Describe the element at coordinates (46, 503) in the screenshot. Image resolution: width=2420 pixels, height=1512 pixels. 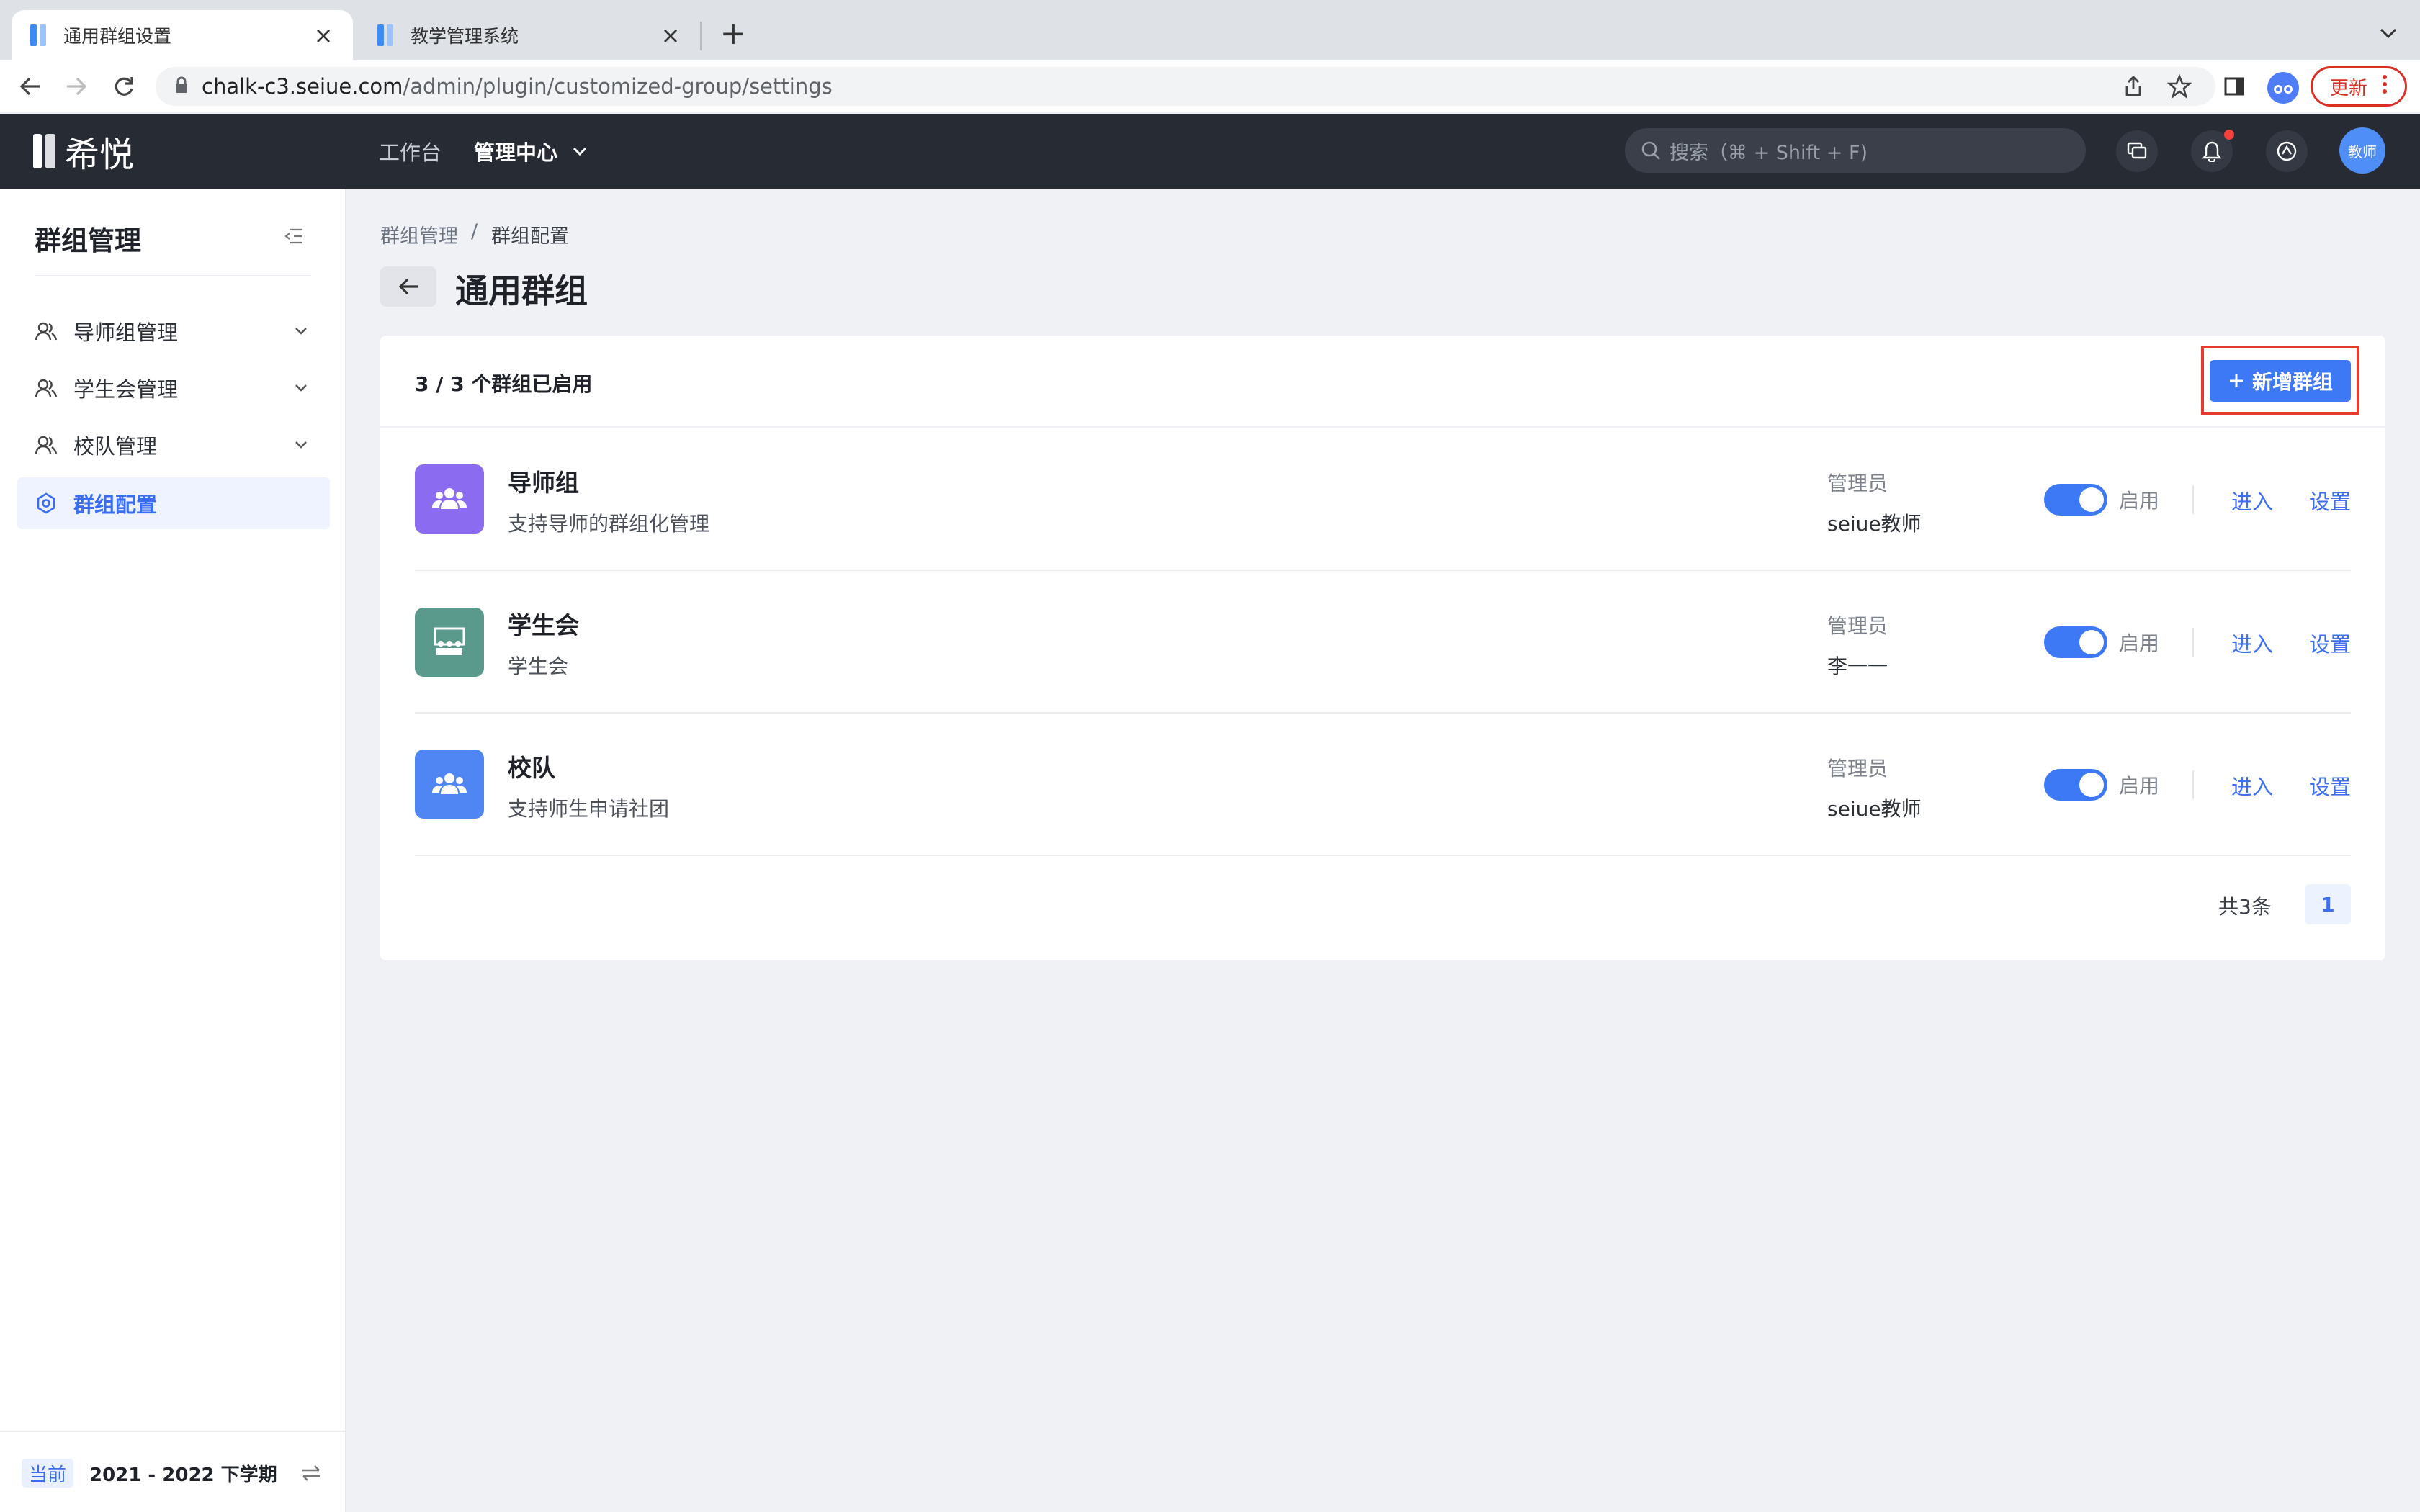
I see `gear-icon` at that location.